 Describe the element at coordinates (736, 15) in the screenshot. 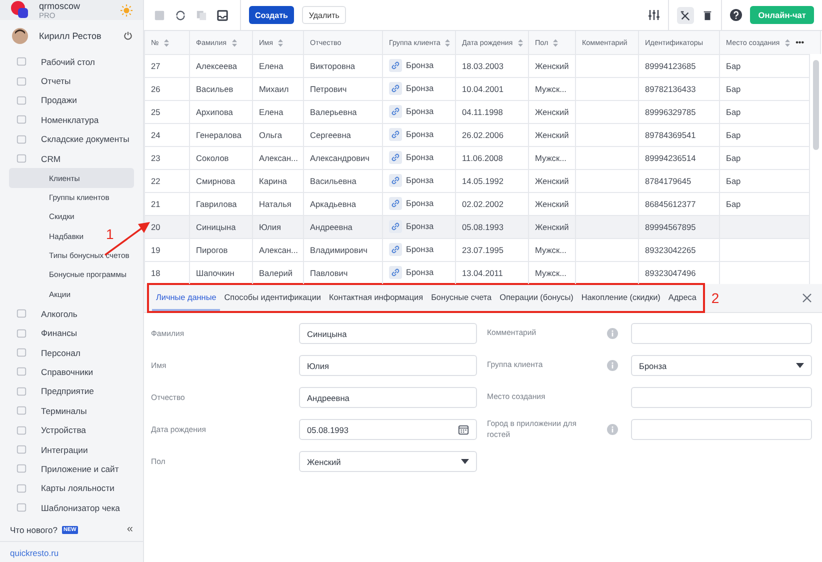

I see `help-icon` at that location.